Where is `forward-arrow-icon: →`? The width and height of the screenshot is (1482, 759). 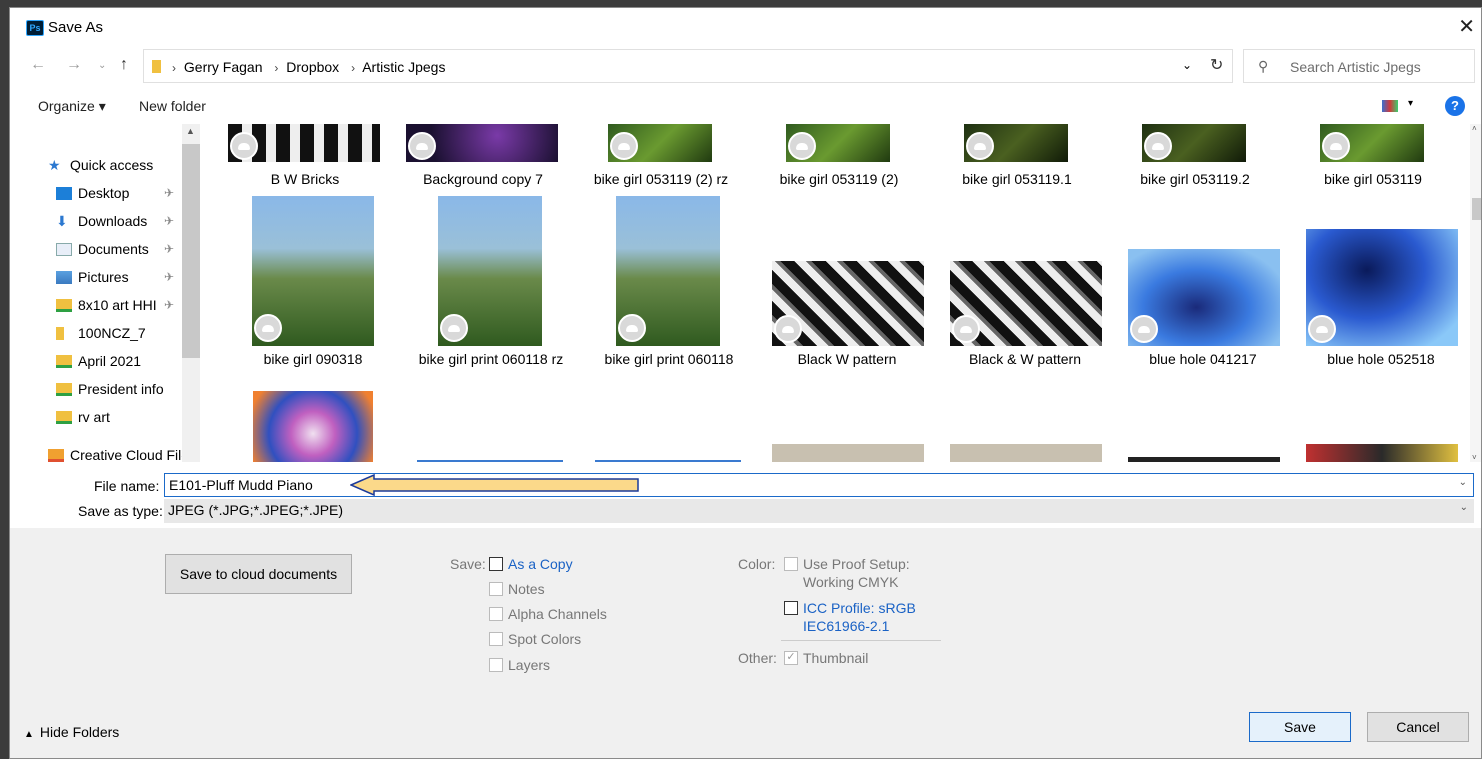 forward-arrow-icon: → is located at coordinates (74, 65).